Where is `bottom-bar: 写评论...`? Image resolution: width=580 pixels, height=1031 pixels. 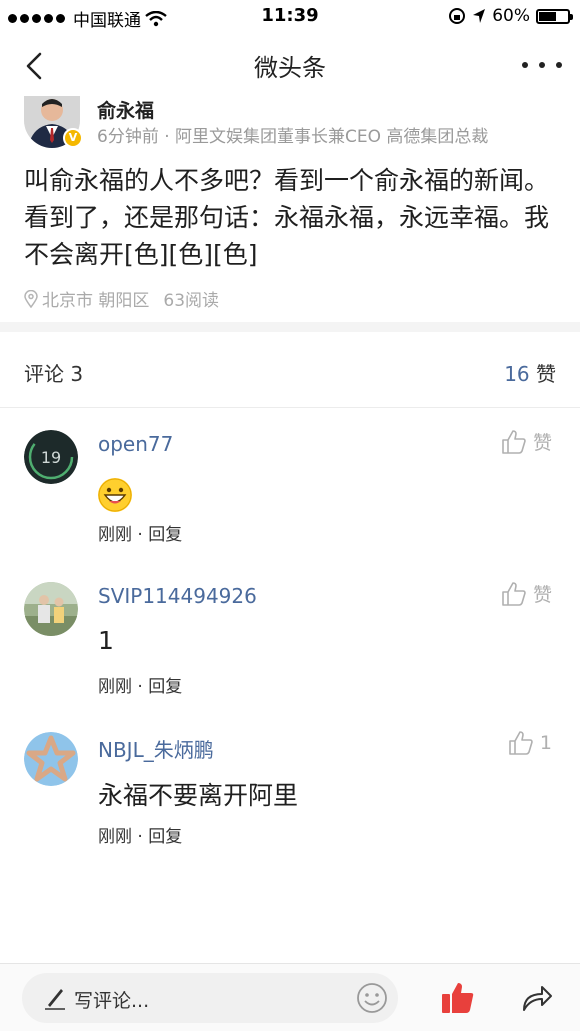 bottom-bar: 写评论... is located at coordinates (290, 997).